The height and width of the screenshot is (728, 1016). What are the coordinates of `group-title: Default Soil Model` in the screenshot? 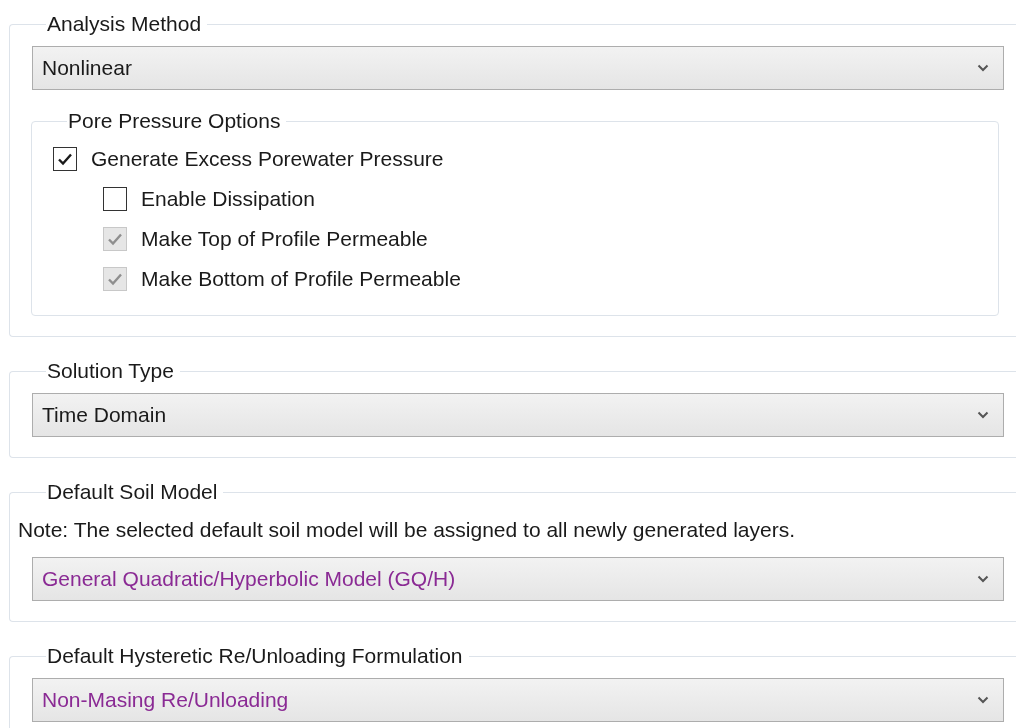 It's located at (132, 492).